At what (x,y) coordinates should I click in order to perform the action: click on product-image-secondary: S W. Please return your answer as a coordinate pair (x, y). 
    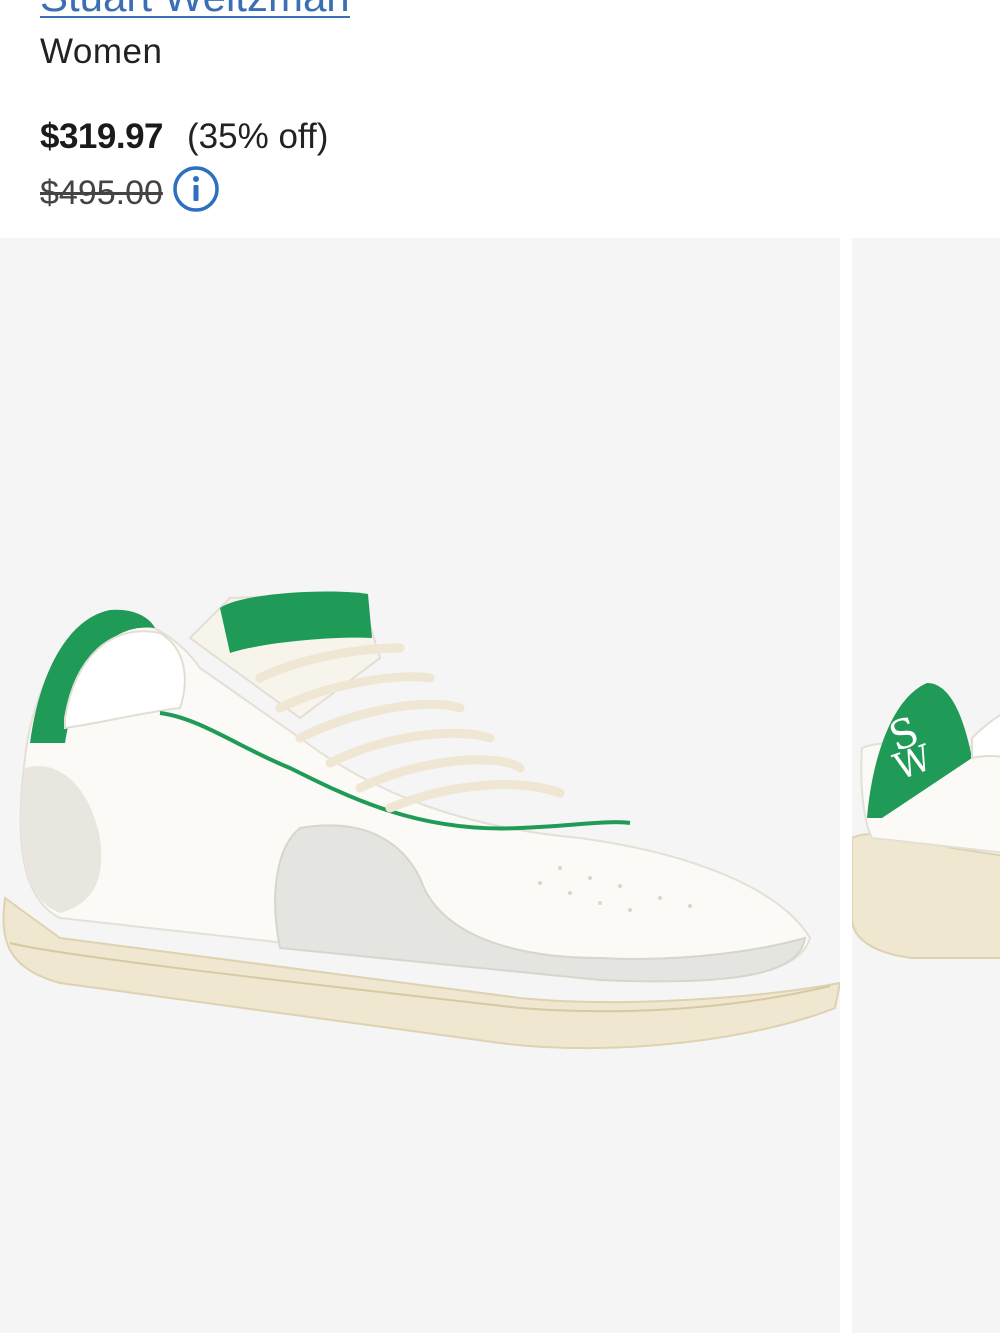
    Looking at the image, I should click on (926, 785).